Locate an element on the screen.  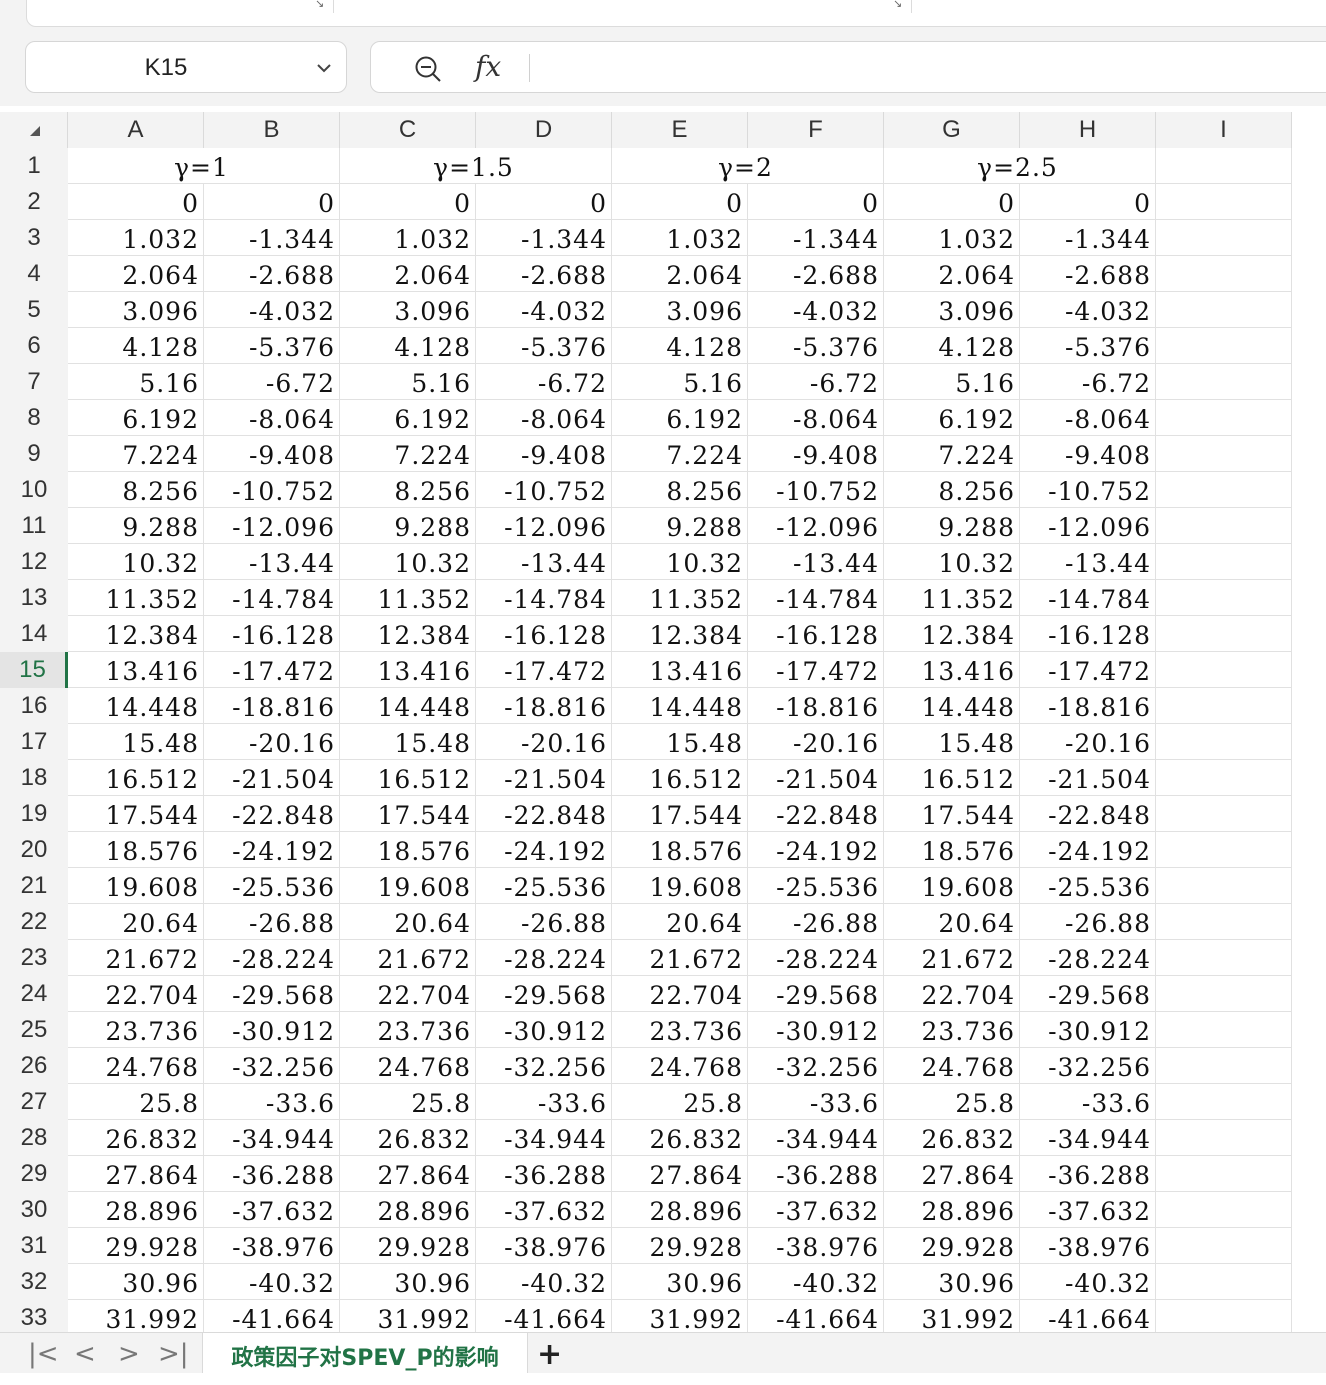
cell: 2.064 is located at coordinates (136, 274).